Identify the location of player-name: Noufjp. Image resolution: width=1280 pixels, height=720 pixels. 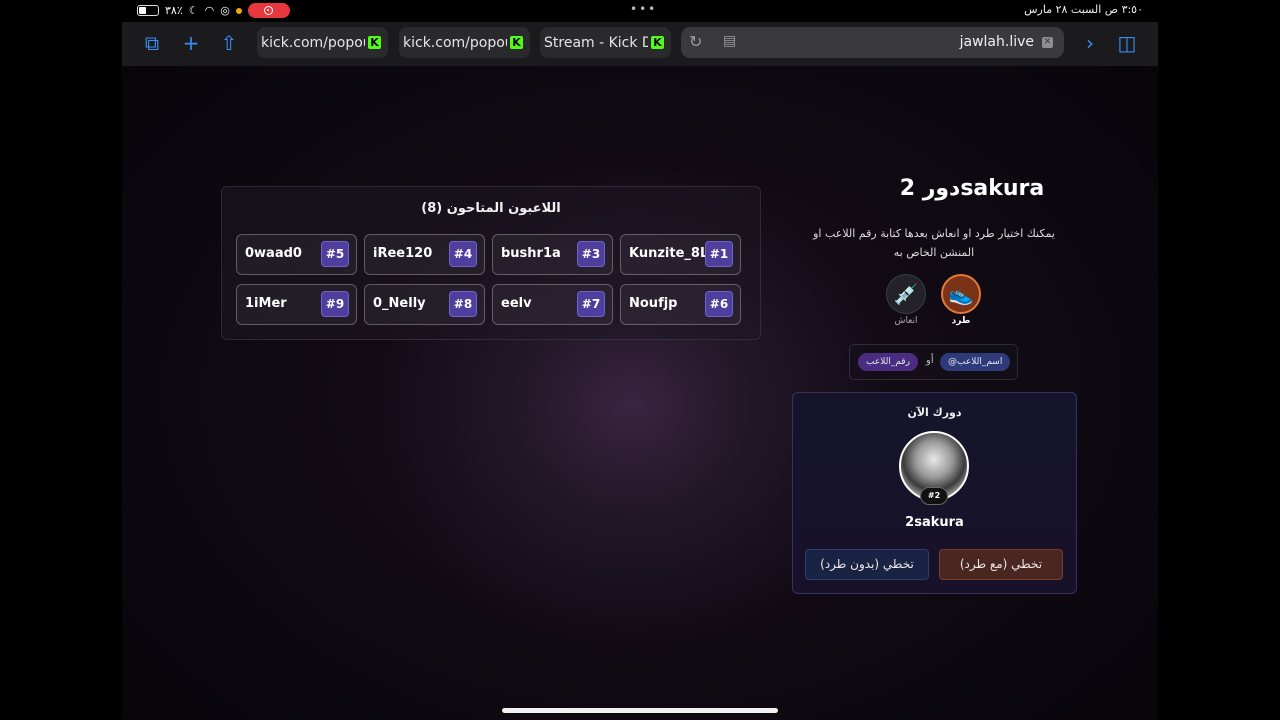
(653, 303).